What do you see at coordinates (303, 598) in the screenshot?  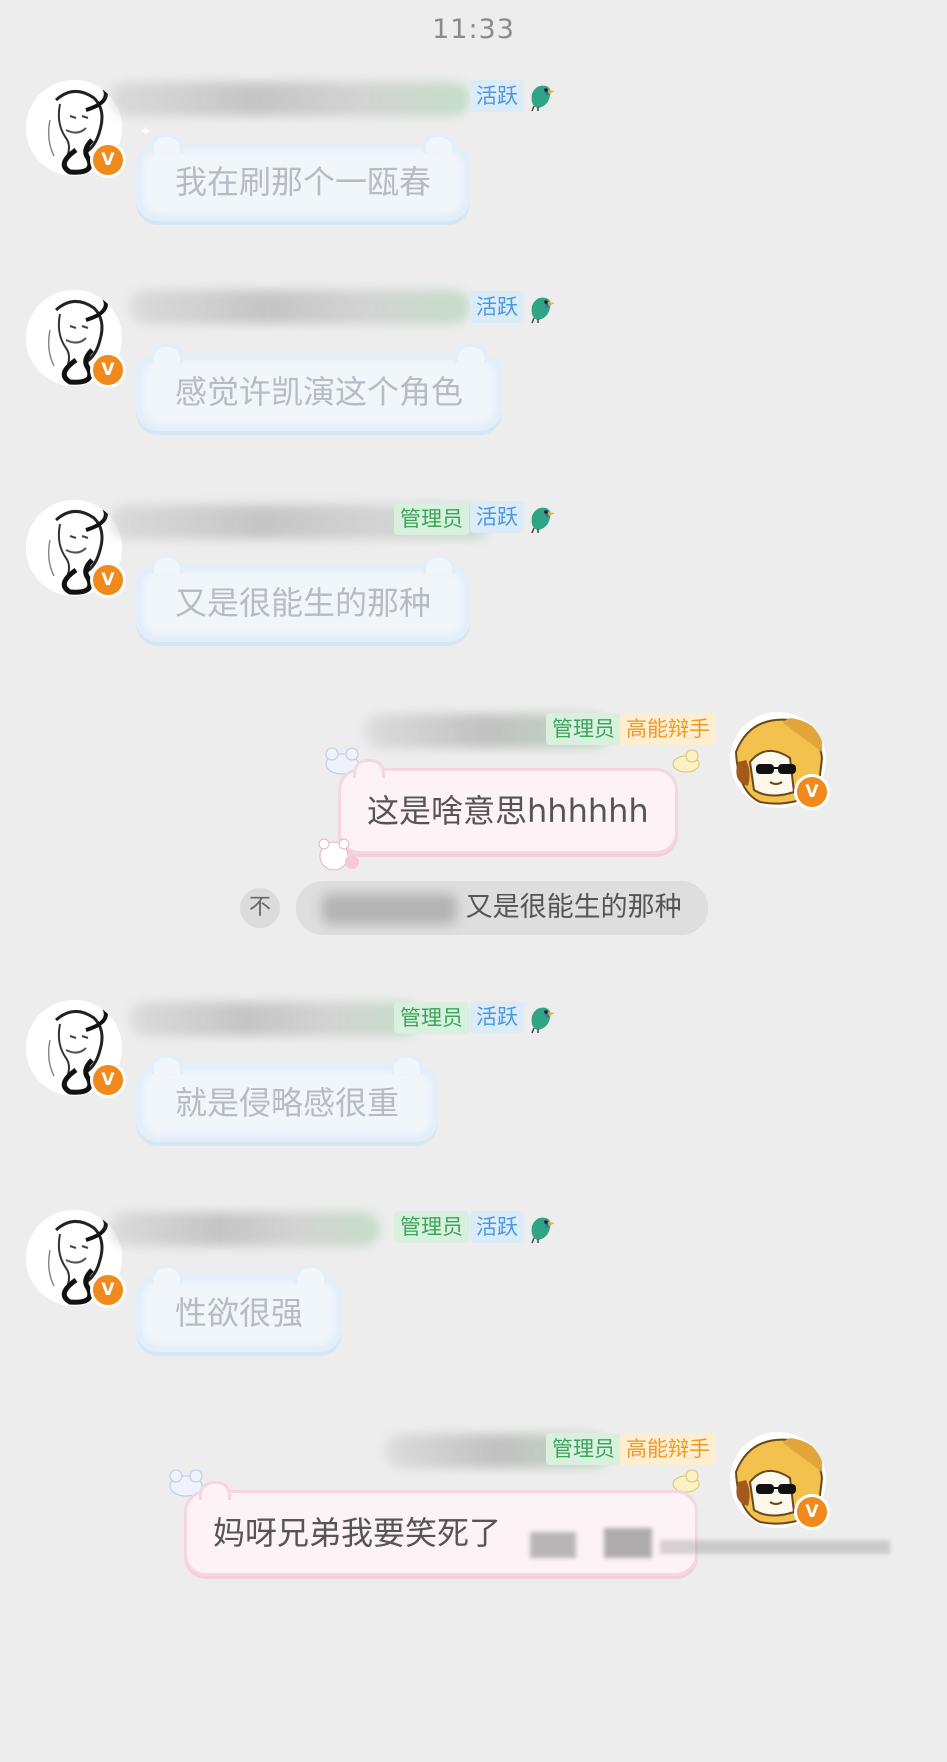 I see `message-bubble: 又是很能生的那种` at bounding box center [303, 598].